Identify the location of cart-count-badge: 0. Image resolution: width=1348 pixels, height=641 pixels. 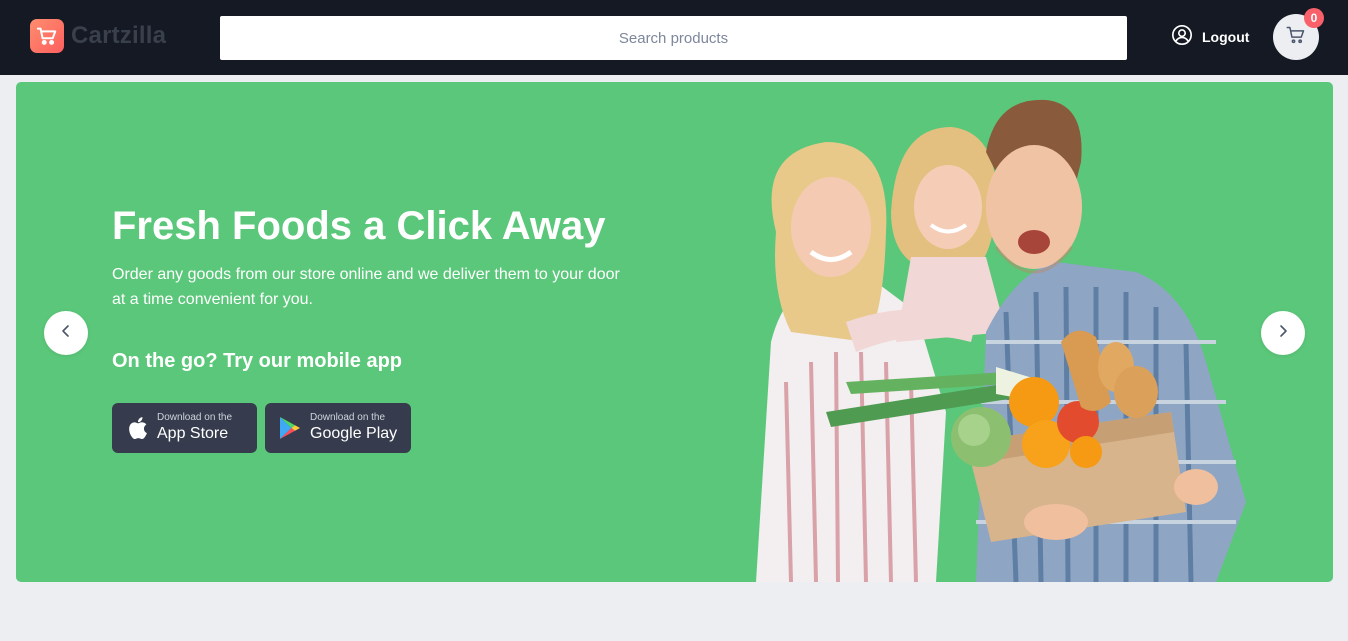
(1314, 18).